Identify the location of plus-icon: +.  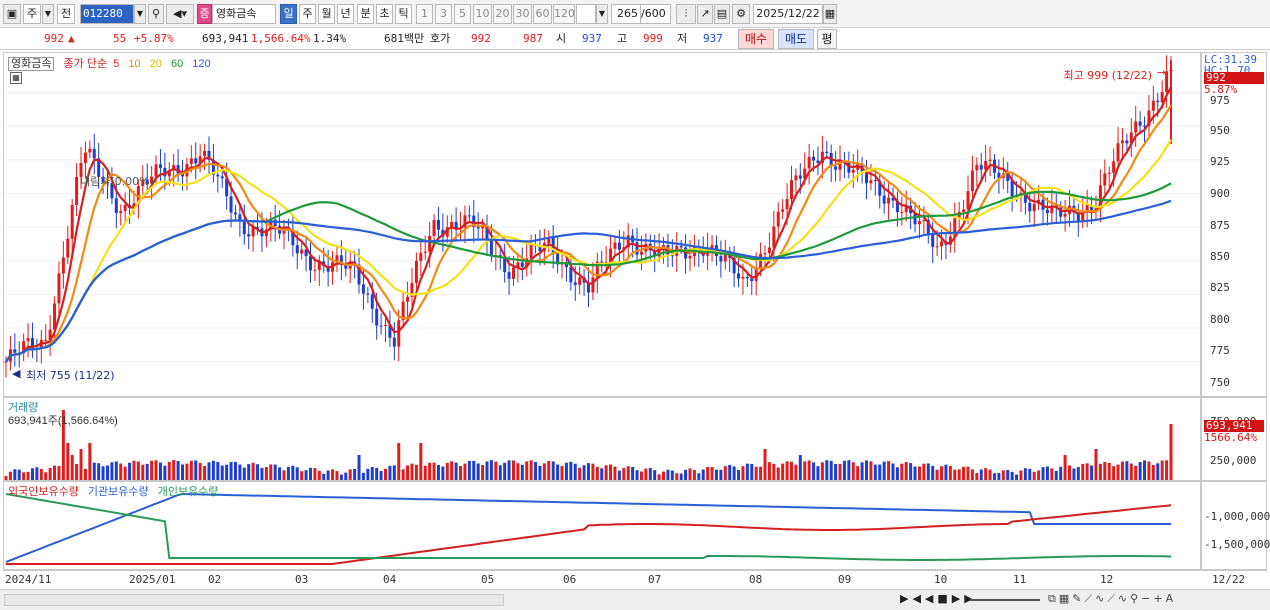
(1159, 598).